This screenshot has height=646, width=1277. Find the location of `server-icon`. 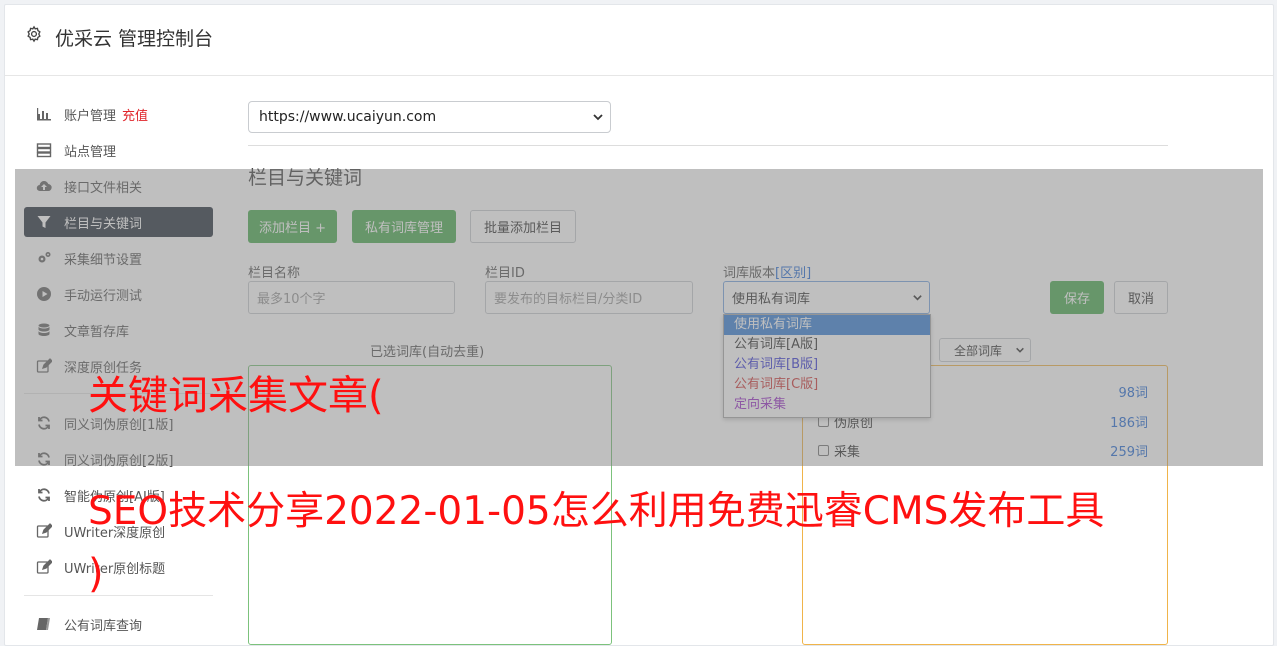

server-icon is located at coordinates (44, 150).